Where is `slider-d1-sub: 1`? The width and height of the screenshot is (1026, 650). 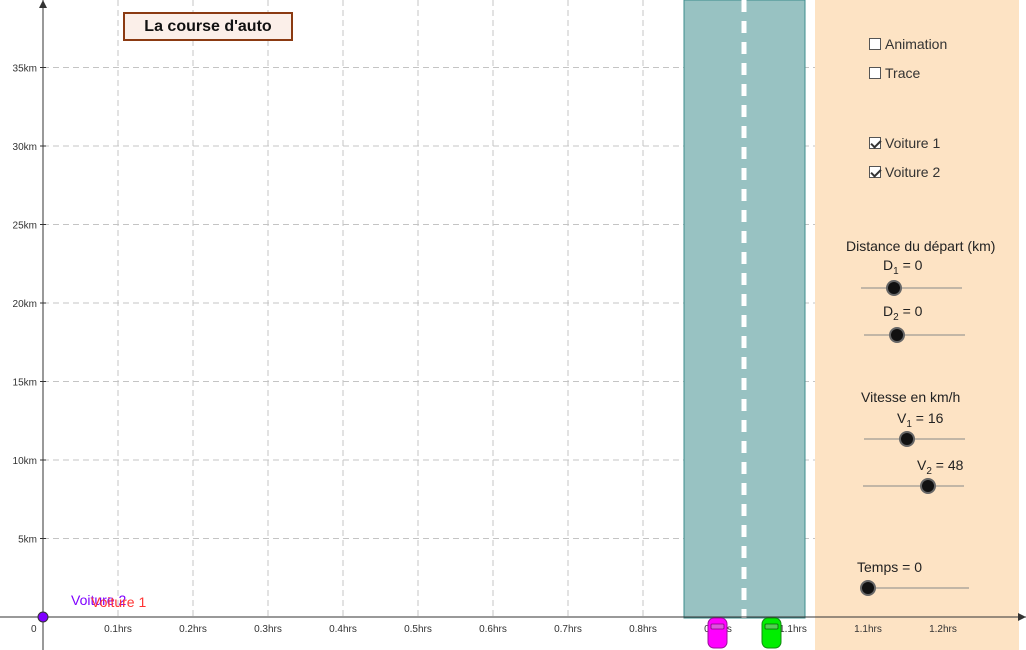
slider-d1-sub: 1 is located at coordinates (896, 271).